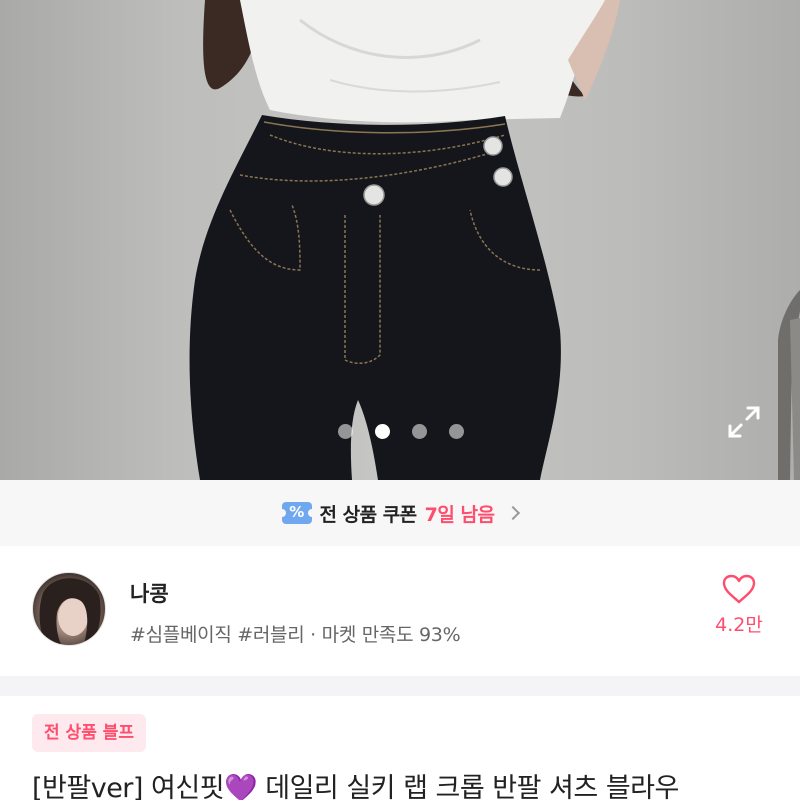 Image resolution: width=800 pixels, height=800 pixels. Describe the element at coordinates (739, 605) in the screenshot. I see `like-button: 4.2만` at that location.